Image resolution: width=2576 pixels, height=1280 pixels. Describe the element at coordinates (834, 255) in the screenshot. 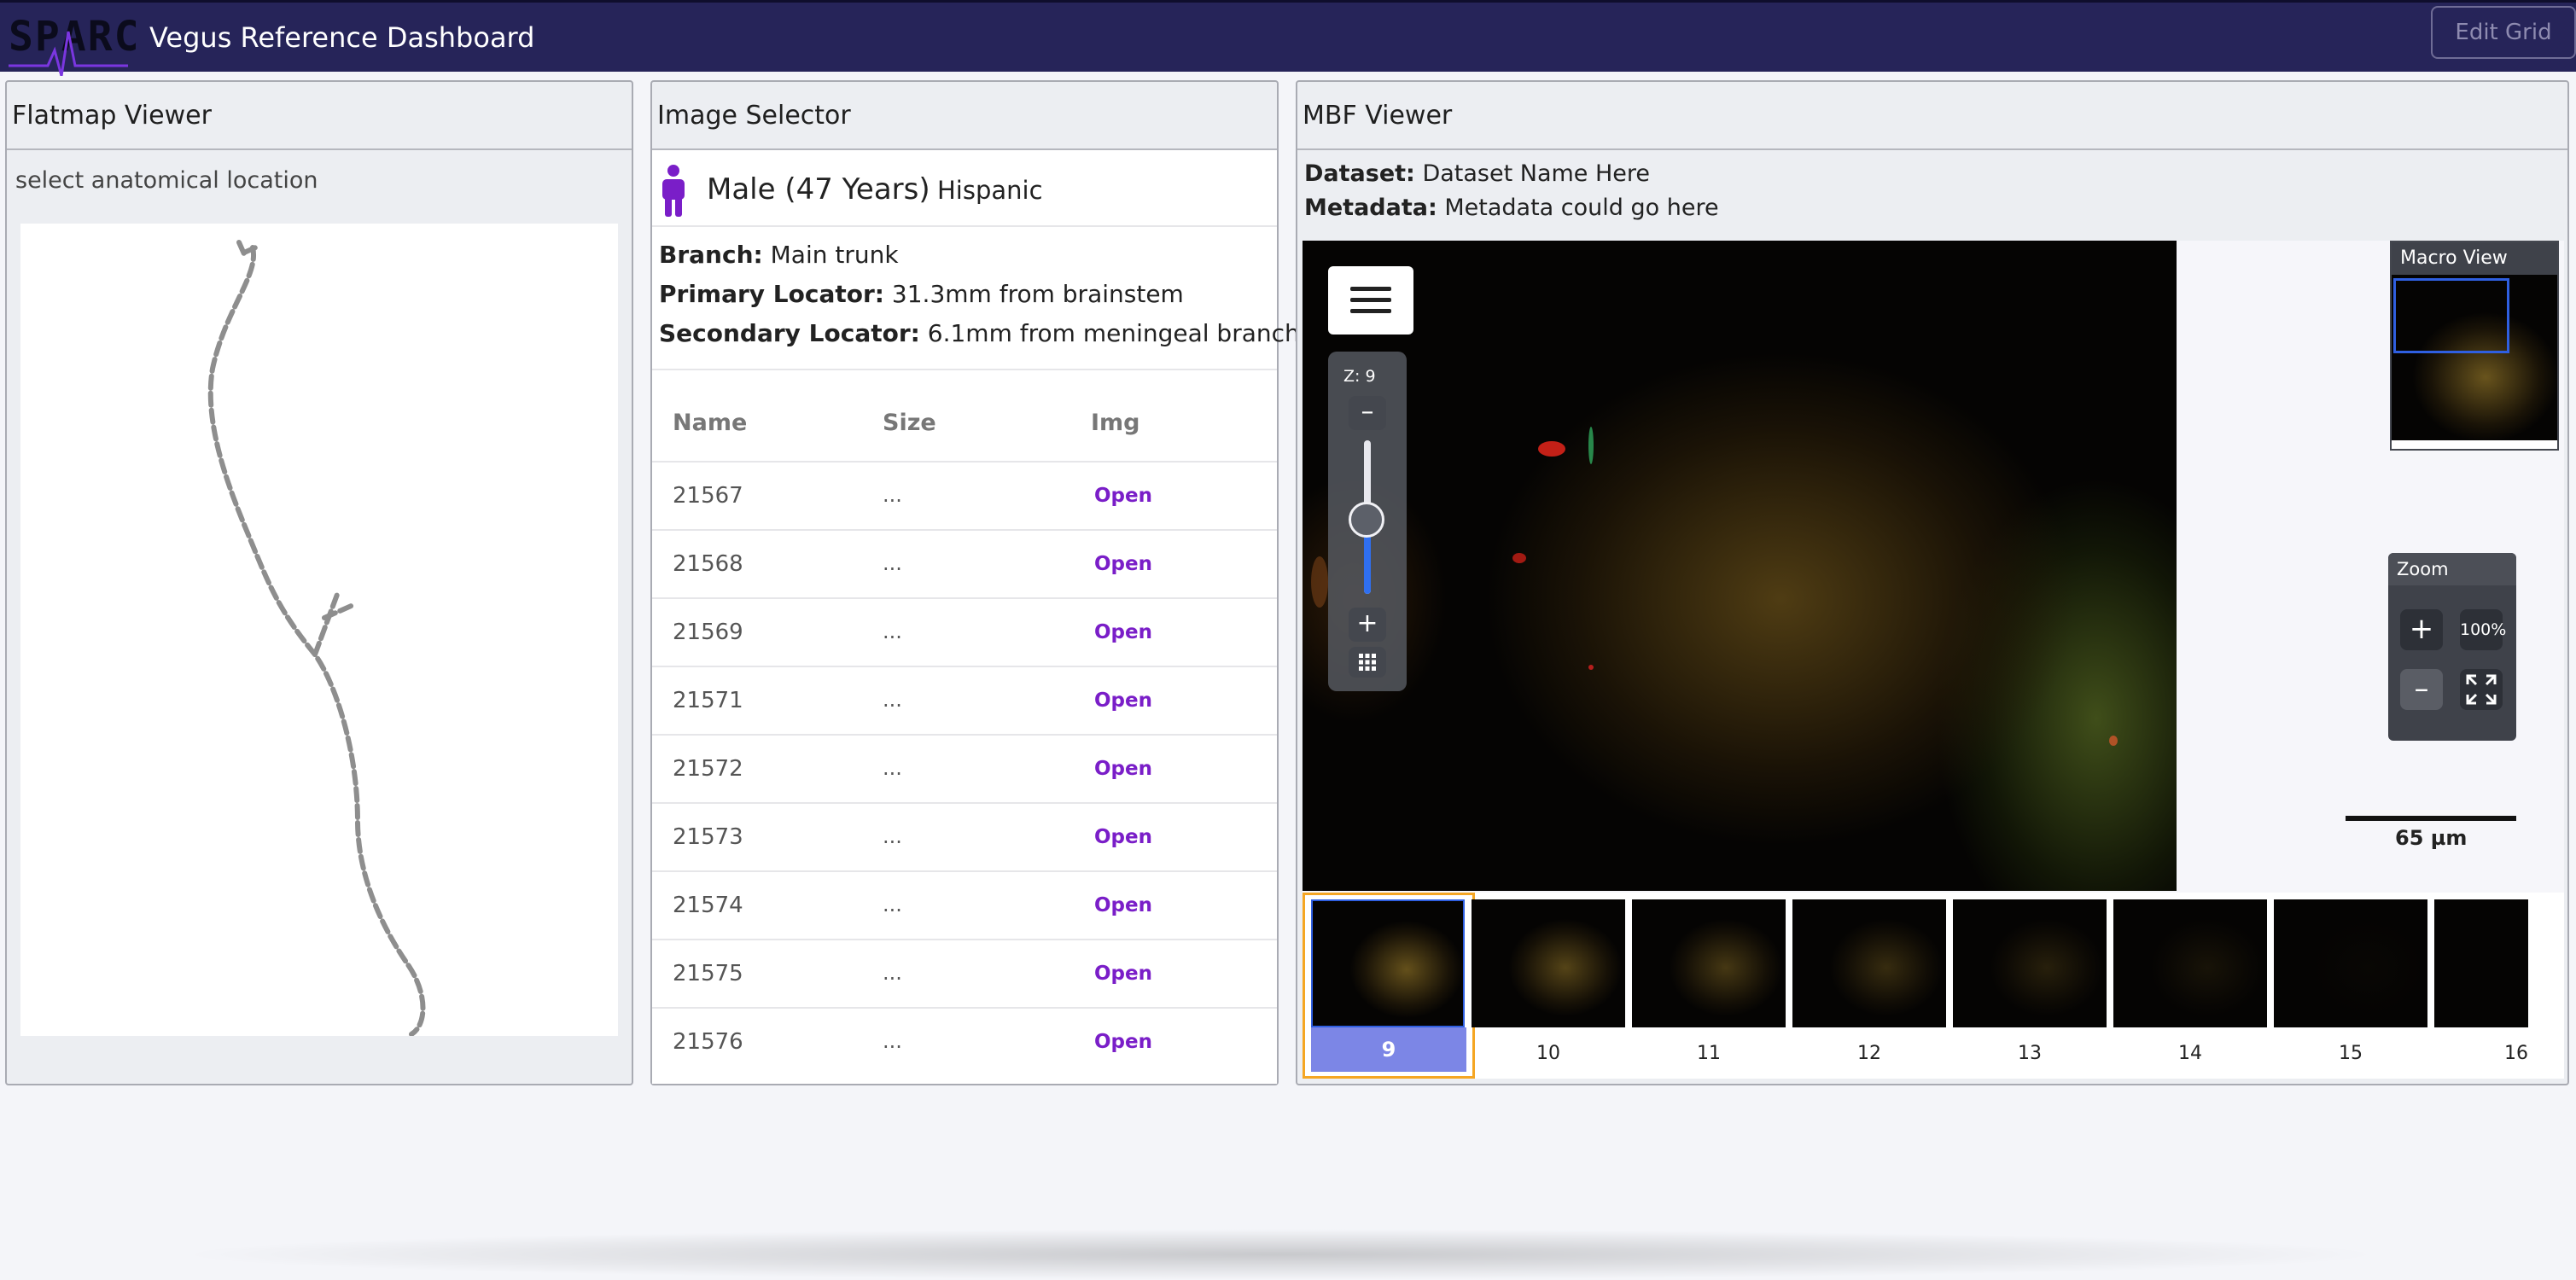

I see `branch-value: Main trunk` at that location.